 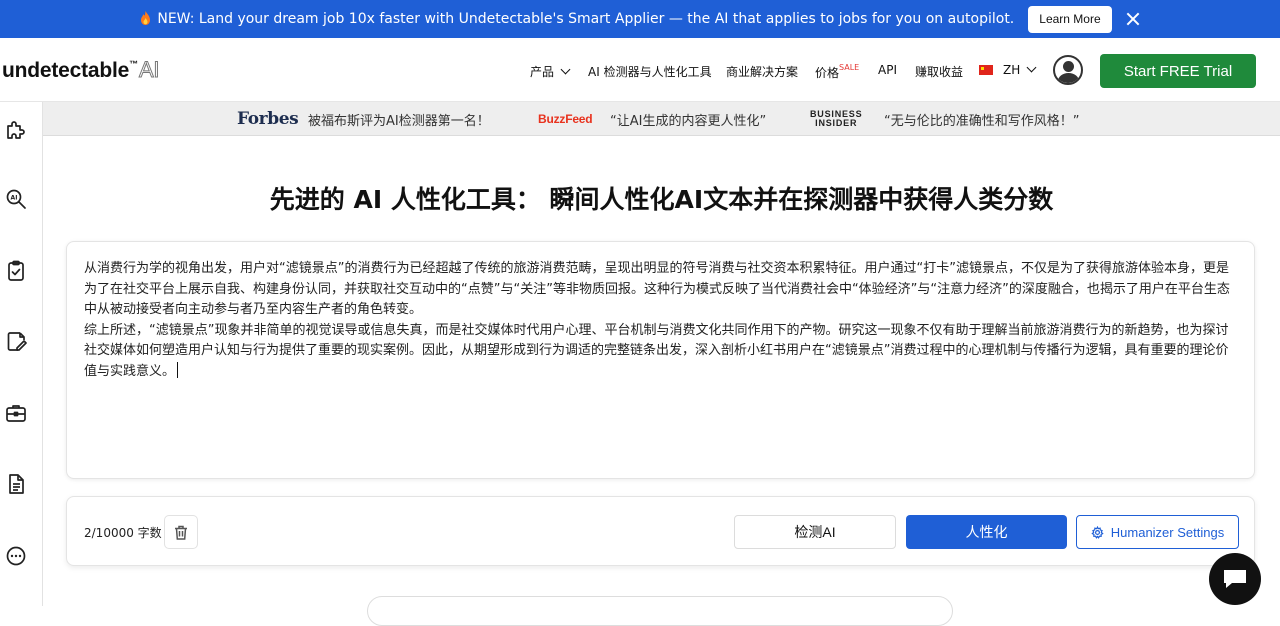 What do you see at coordinates (986, 70) in the screenshot?
I see `china-flag-icon` at bounding box center [986, 70].